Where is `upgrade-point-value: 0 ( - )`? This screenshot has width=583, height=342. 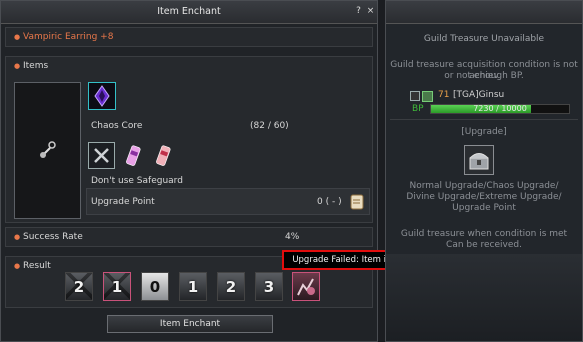 upgrade-point-value: 0 ( - ) is located at coordinates (329, 202).